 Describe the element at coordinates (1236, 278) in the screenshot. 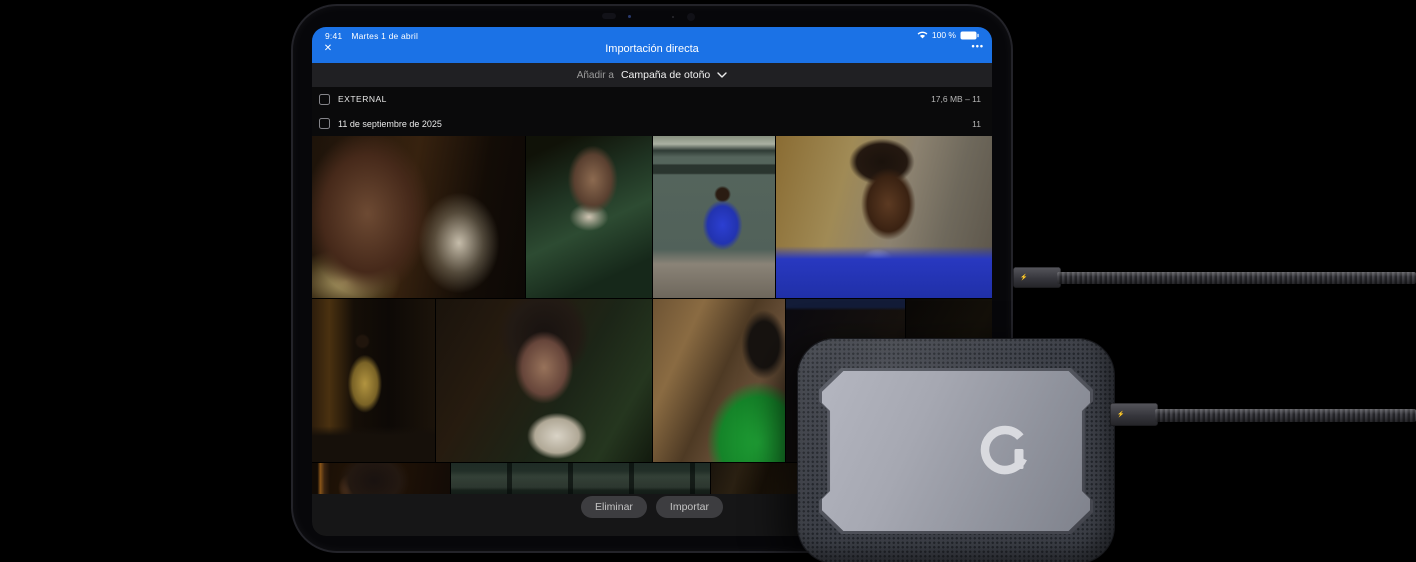

I see `braided-cable-top` at that location.